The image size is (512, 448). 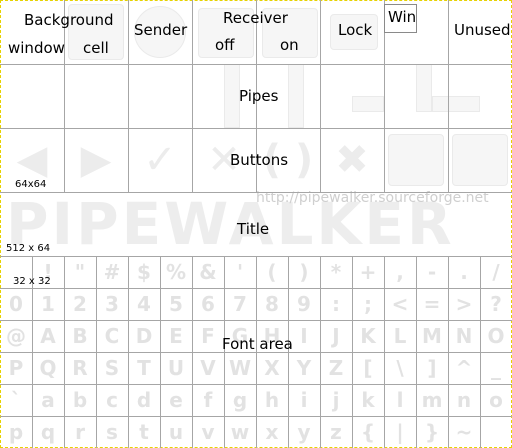 I want to click on label-cell: cell, so click(x=96, y=48).